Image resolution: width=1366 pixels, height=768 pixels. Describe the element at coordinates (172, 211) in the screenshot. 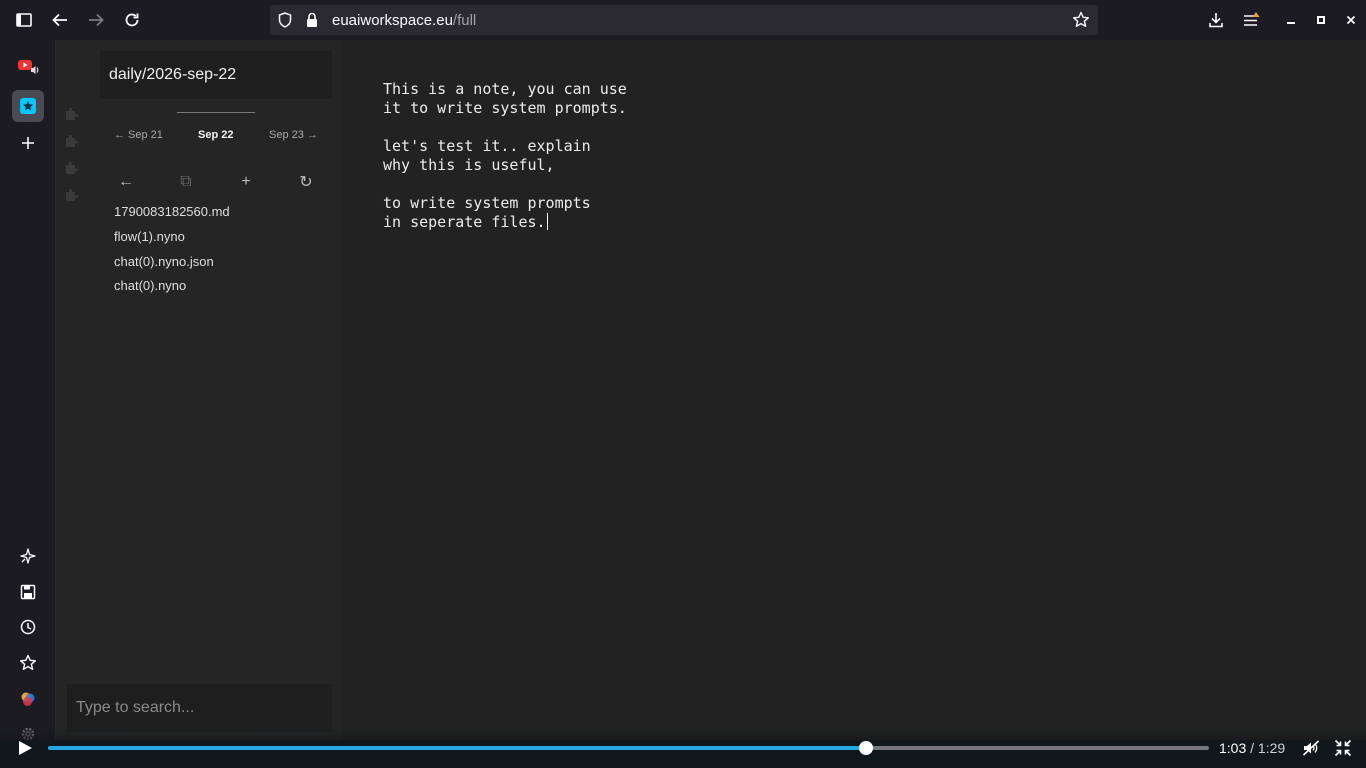

I see `file-item: 1790083182560.md` at that location.